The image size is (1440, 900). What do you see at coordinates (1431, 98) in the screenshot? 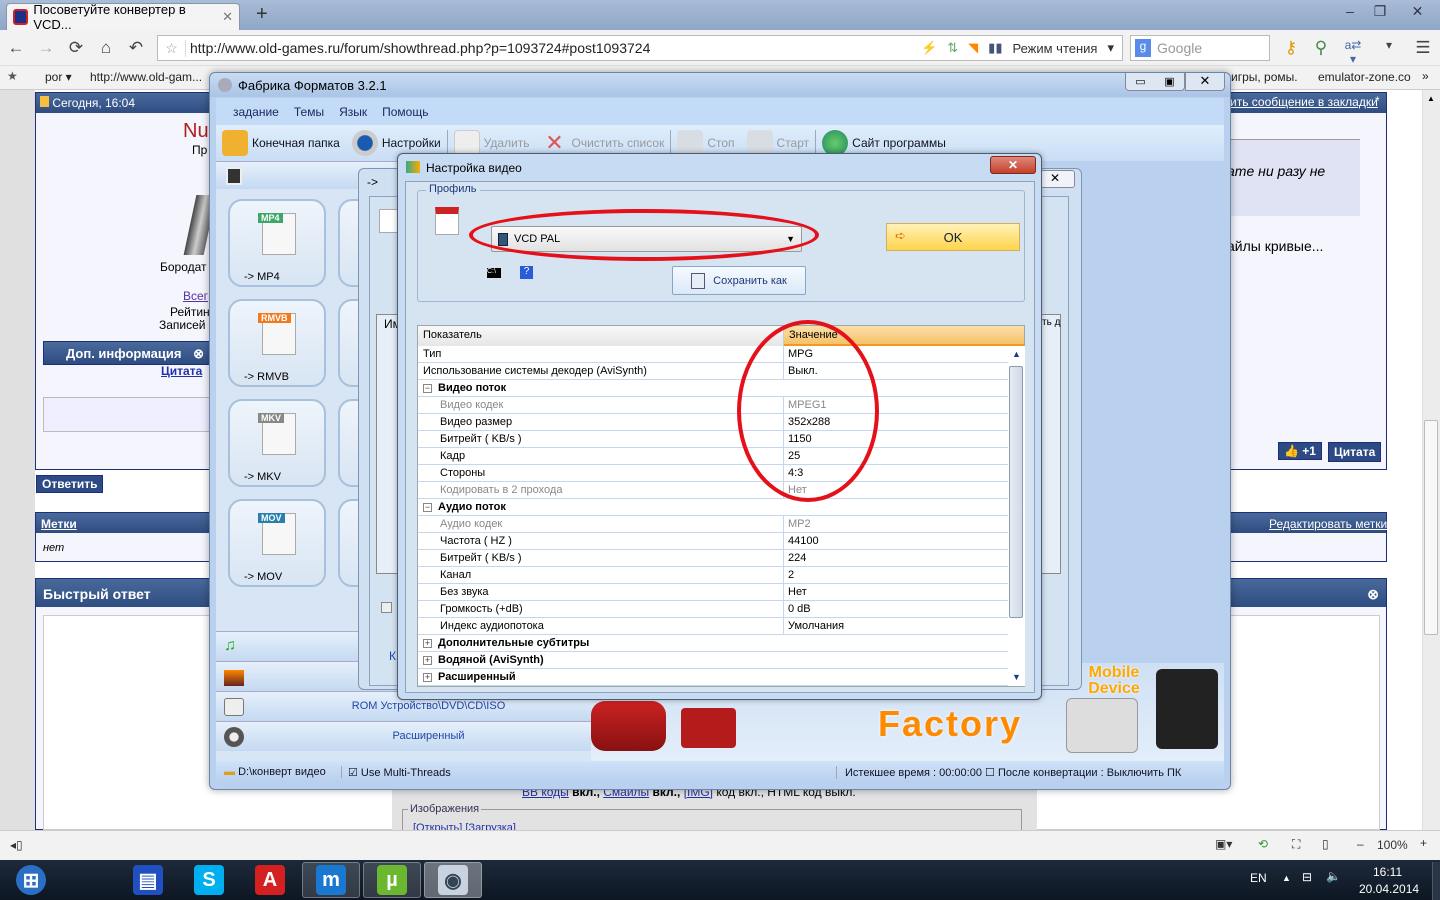
I see `scroll-up-icon: ▲` at bounding box center [1431, 98].